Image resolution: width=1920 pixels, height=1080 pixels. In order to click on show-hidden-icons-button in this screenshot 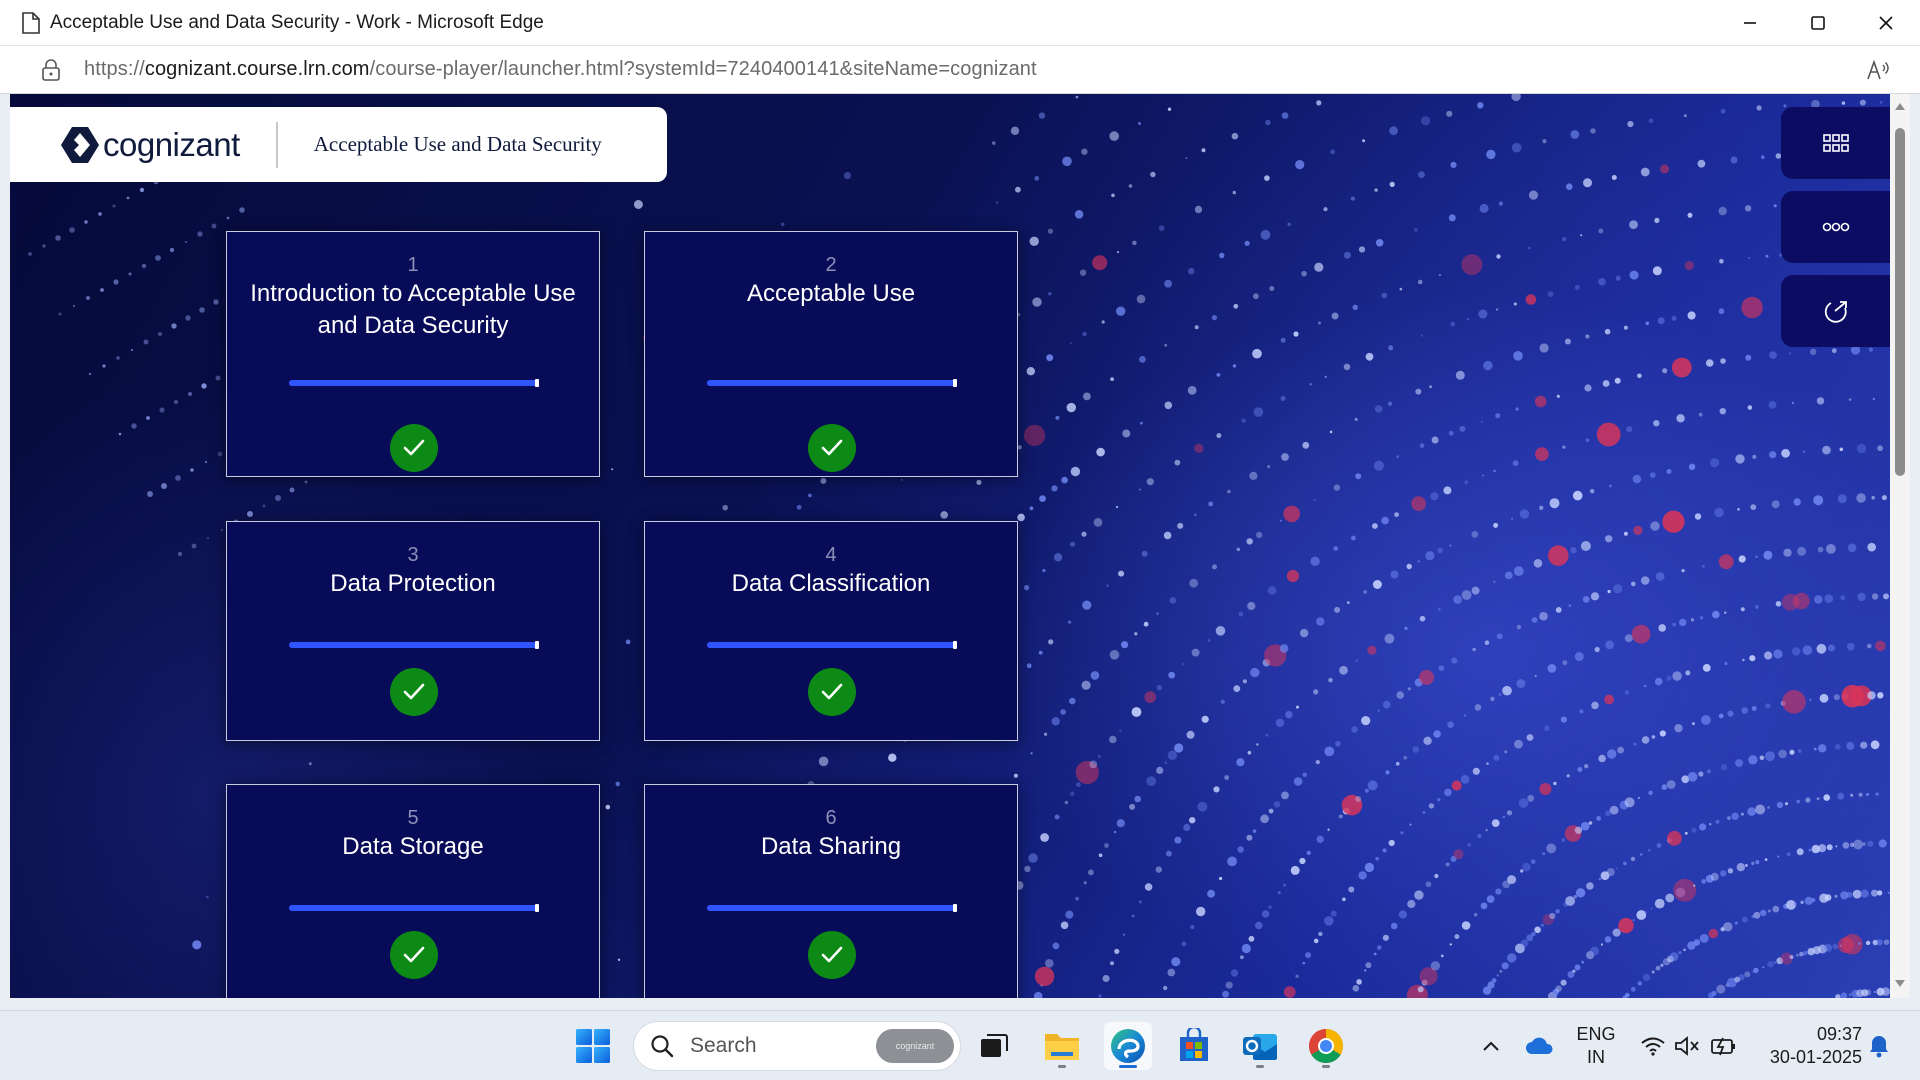, I will do `click(1491, 1045)`.